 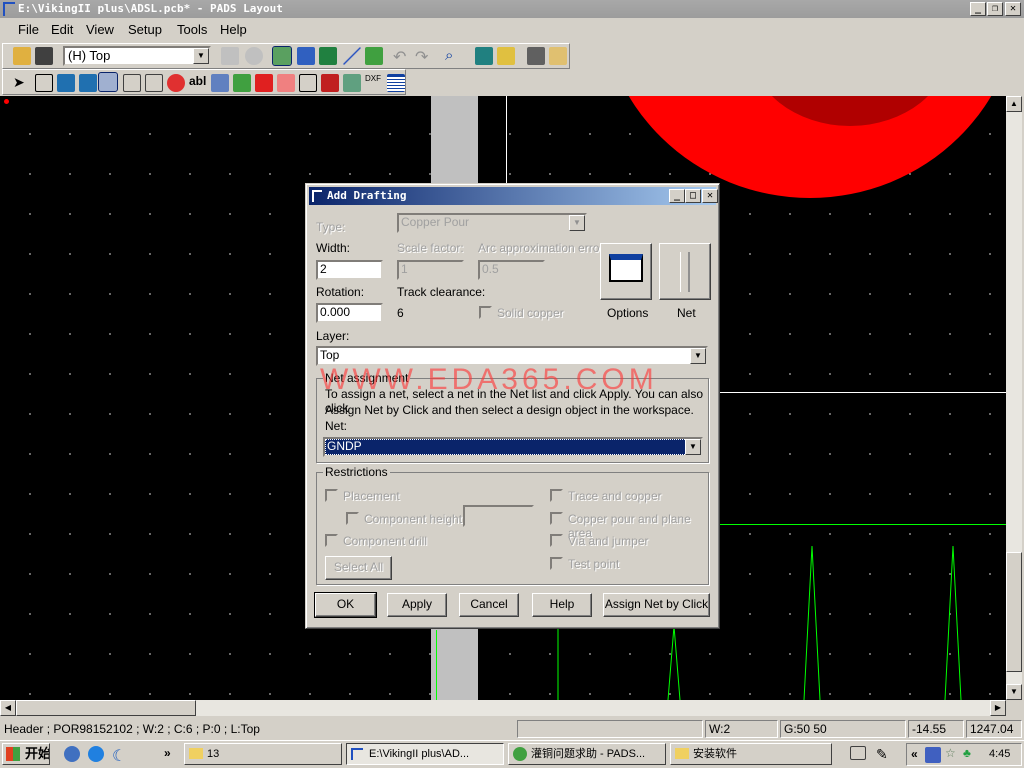 I want to click on layer-combo: (H) Top ▼, so click(x=137, y=56).